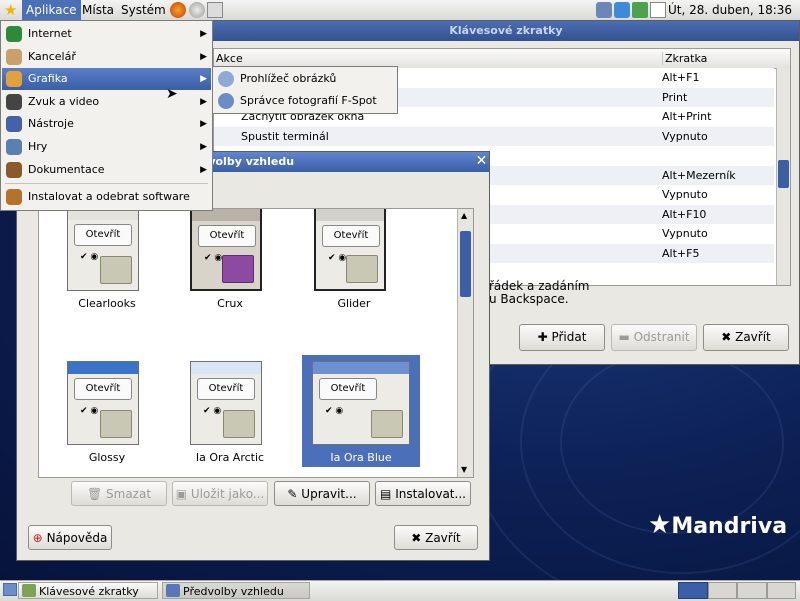 The height and width of the screenshot is (601, 800). I want to click on appearance-close-button: ✖ Zavřít, so click(436, 537).